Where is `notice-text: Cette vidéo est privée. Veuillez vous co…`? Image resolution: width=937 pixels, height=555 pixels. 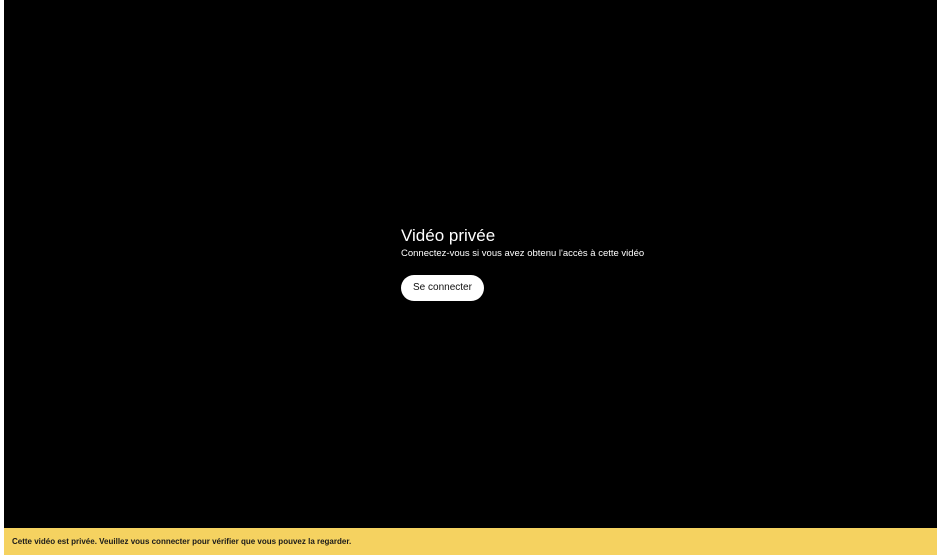
notice-text: Cette vidéo est privée. Veuillez vous co… is located at coordinates (182, 541).